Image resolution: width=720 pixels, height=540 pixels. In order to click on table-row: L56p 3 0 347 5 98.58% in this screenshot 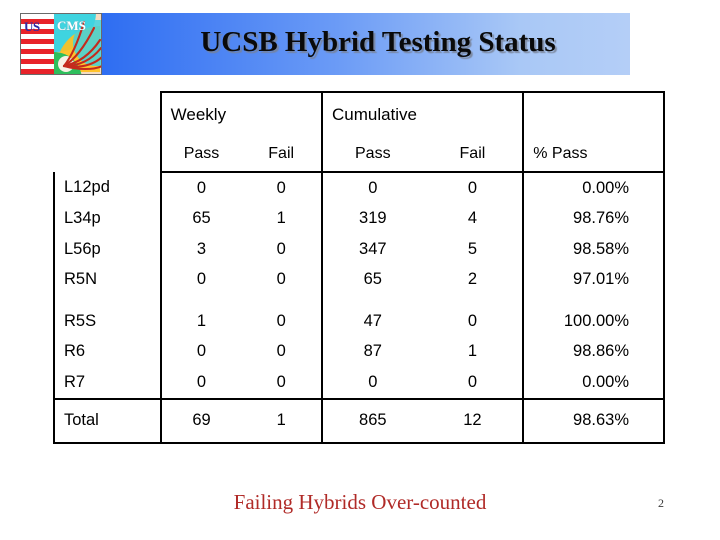, I will do `click(359, 249)`.